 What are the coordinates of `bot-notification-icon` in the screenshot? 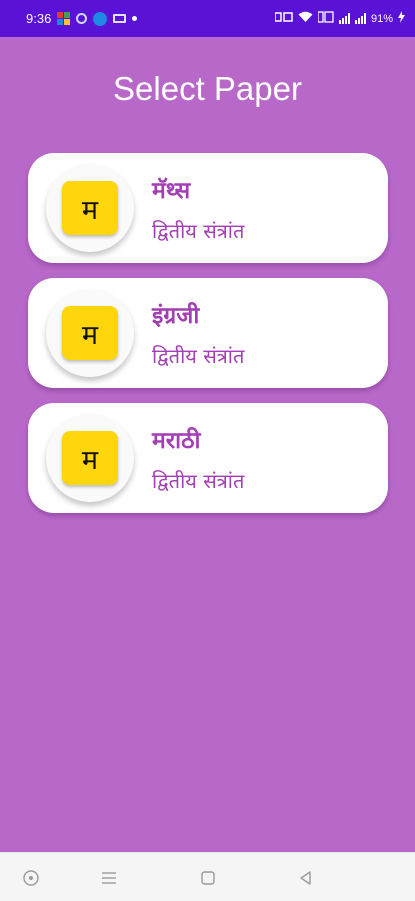 It's located at (82, 18).